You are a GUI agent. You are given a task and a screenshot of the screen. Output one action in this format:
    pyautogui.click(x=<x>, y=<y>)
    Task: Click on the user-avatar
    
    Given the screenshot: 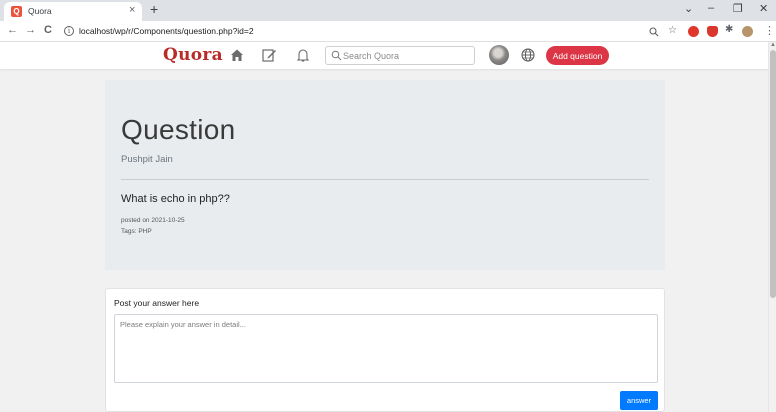 What is the action you would take?
    pyautogui.click(x=499, y=55)
    